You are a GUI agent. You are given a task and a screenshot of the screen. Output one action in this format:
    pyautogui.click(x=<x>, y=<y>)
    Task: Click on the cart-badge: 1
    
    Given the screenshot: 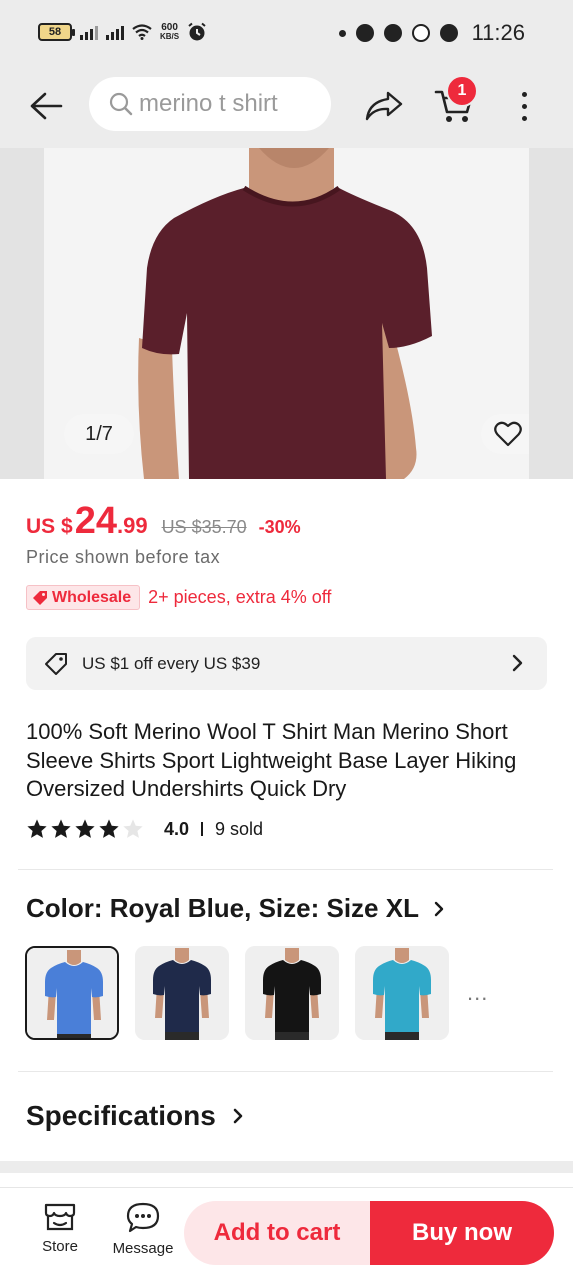 What is the action you would take?
    pyautogui.click(x=462, y=91)
    